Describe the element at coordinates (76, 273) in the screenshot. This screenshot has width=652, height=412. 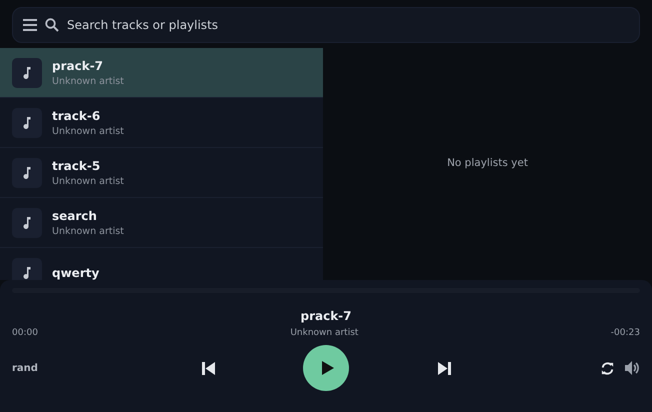
I see `track-title: qwerty` at that location.